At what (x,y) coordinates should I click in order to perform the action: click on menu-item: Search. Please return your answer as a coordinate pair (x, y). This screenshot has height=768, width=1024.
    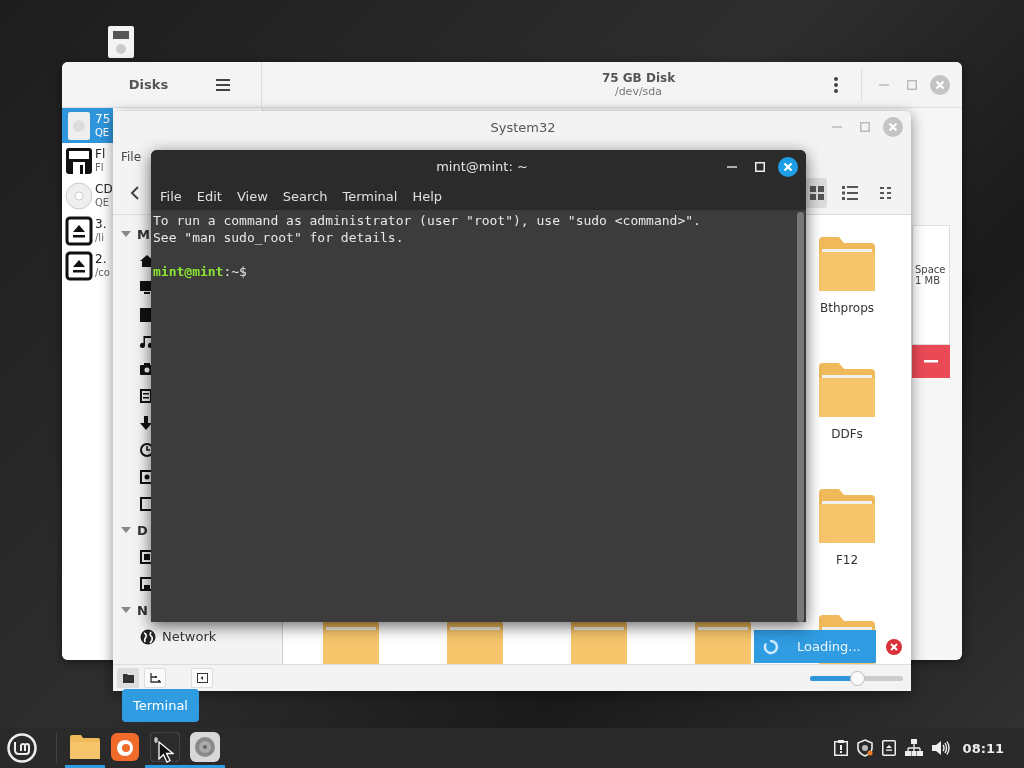
    Looking at the image, I should click on (305, 196).